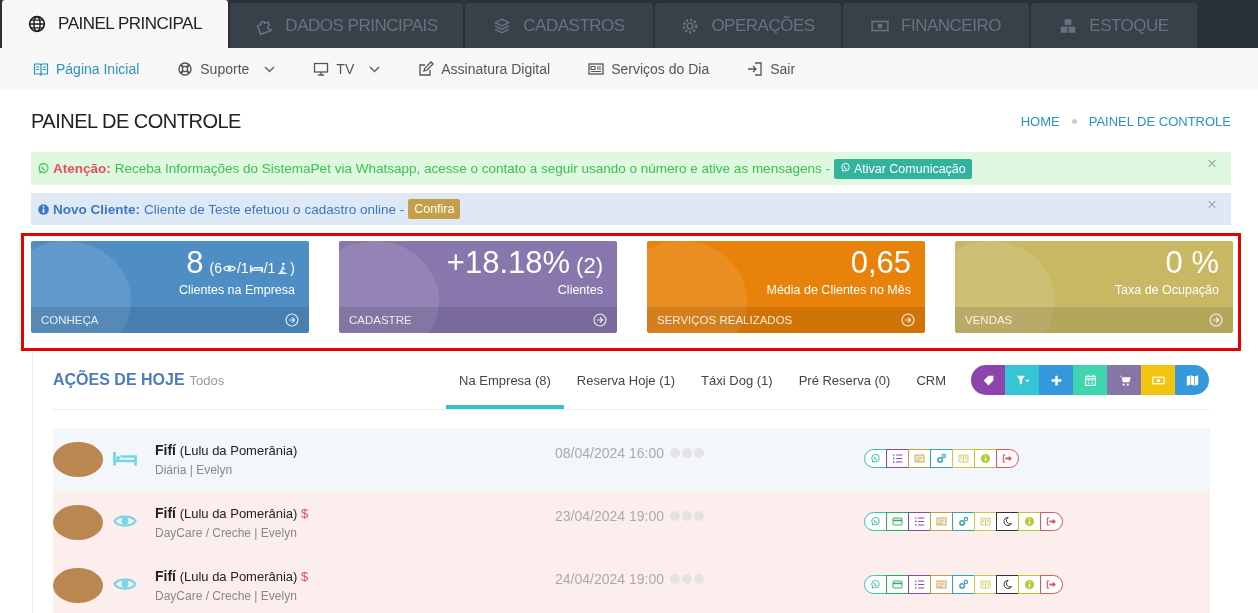 This screenshot has height=613, width=1258. Describe the element at coordinates (96, 209) in the screenshot. I see `alert-label: Novo Cliente:` at that location.